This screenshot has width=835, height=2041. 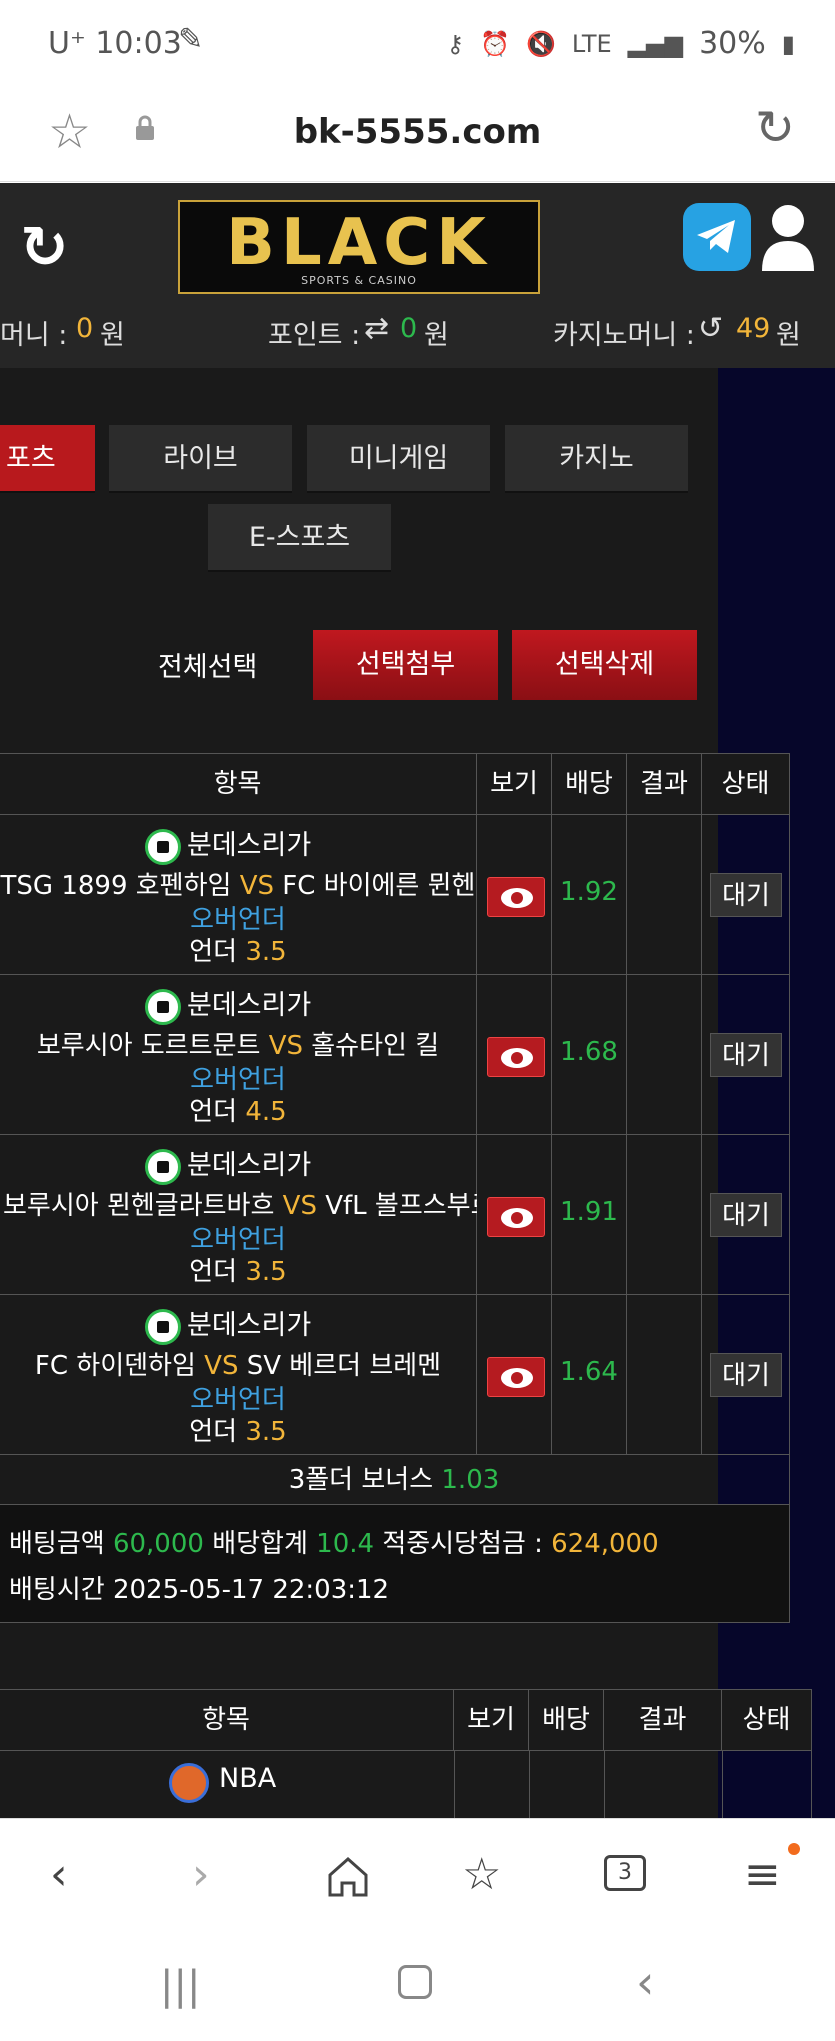 I want to click on user-icon, so click(x=788, y=237).